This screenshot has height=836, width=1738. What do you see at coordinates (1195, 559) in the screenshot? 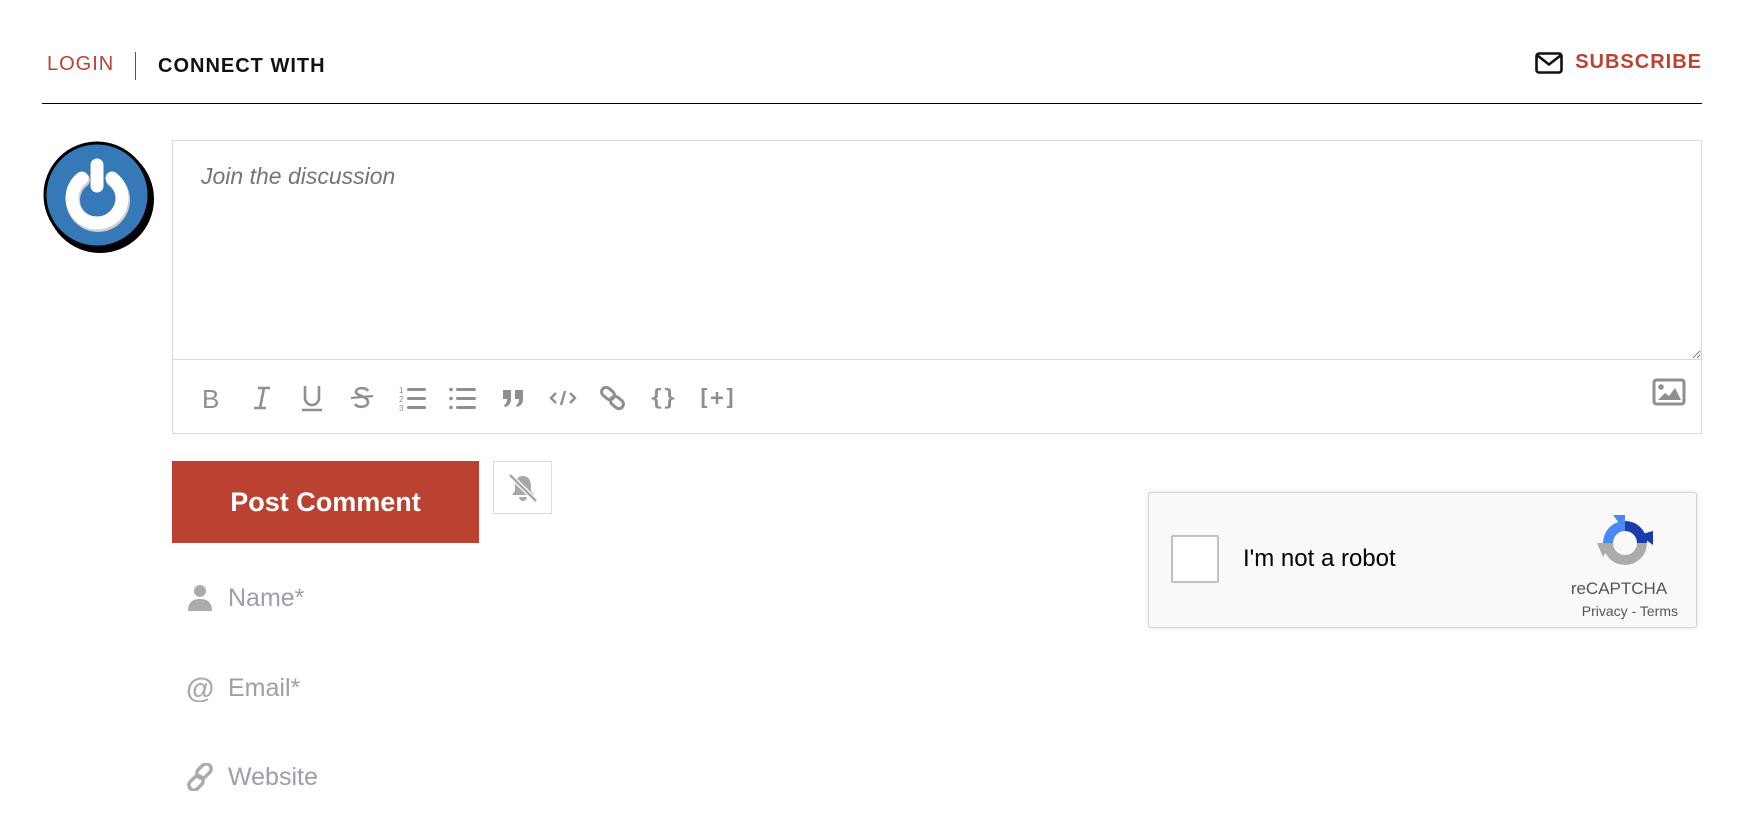
I see `recaptcha-checkbox` at bounding box center [1195, 559].